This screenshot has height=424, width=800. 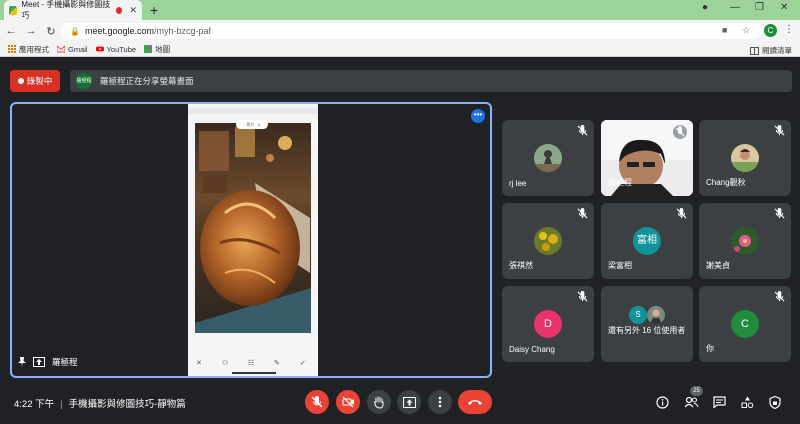 I want to click on participant-name: rj lee, so click(x=518, y=183).